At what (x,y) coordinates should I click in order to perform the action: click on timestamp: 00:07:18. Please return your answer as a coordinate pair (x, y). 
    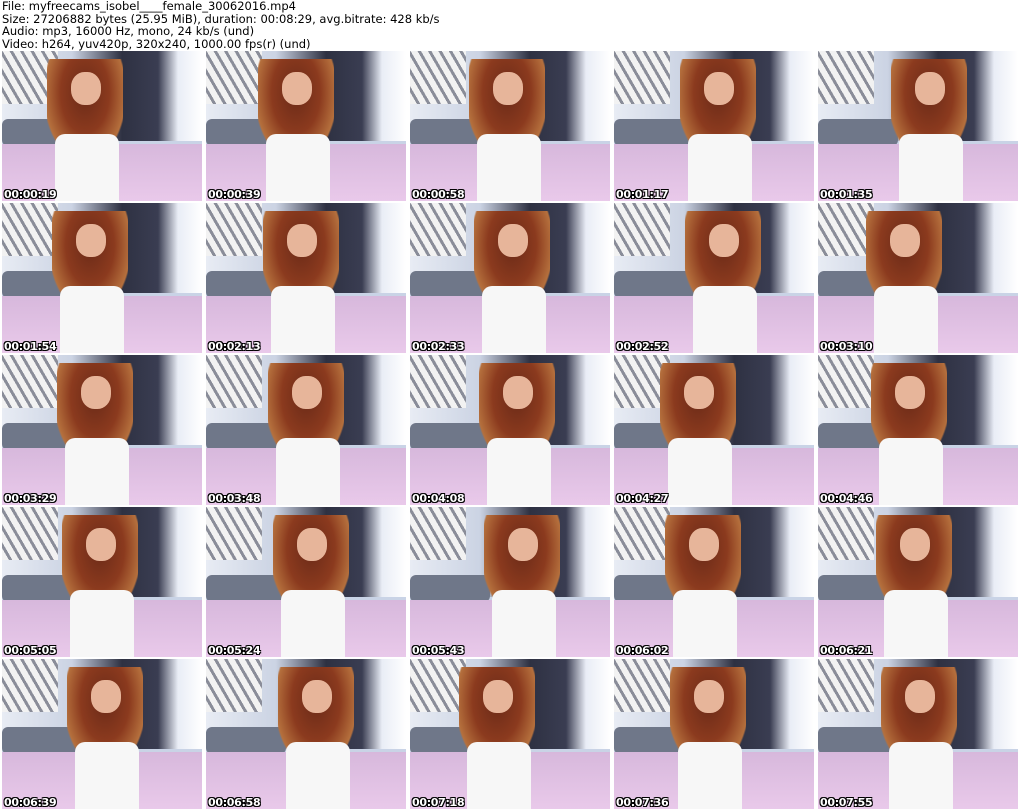
    Looking at the image, I should click on (438, 802).